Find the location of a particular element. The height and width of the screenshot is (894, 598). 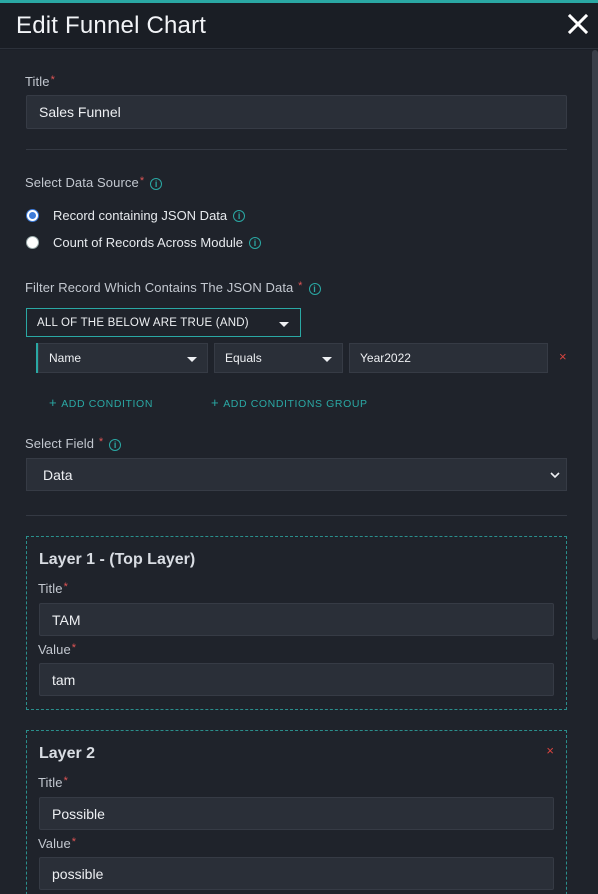

title-input: Sales Funnel is located at coordinates (296, 112).